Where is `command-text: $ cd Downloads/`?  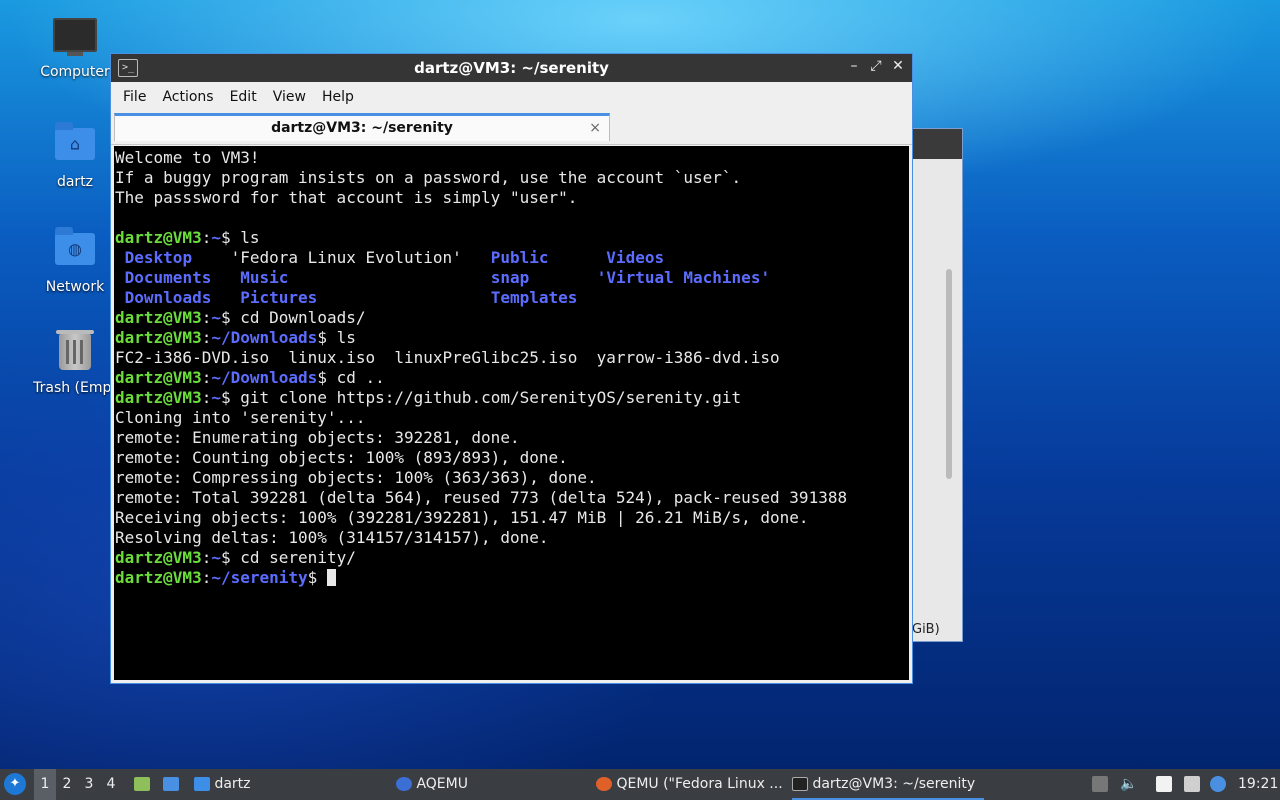
command-text: $ cd Downloads/ is located at coordinates (293, 317).